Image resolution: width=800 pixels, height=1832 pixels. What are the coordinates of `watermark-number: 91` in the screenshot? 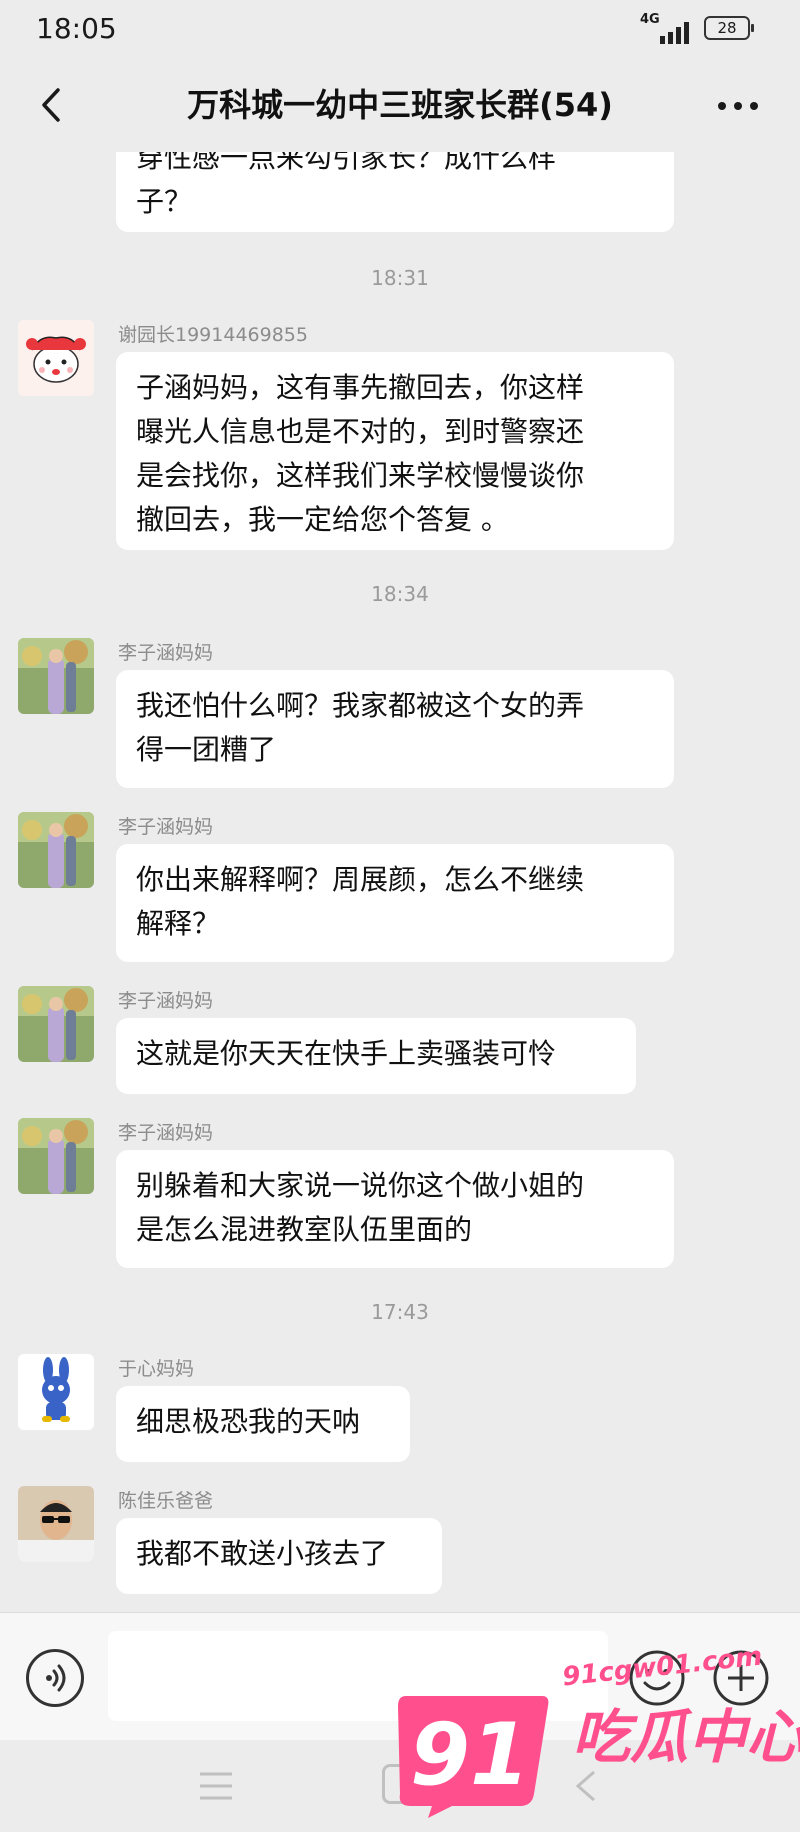 It's located at (470, 1755).